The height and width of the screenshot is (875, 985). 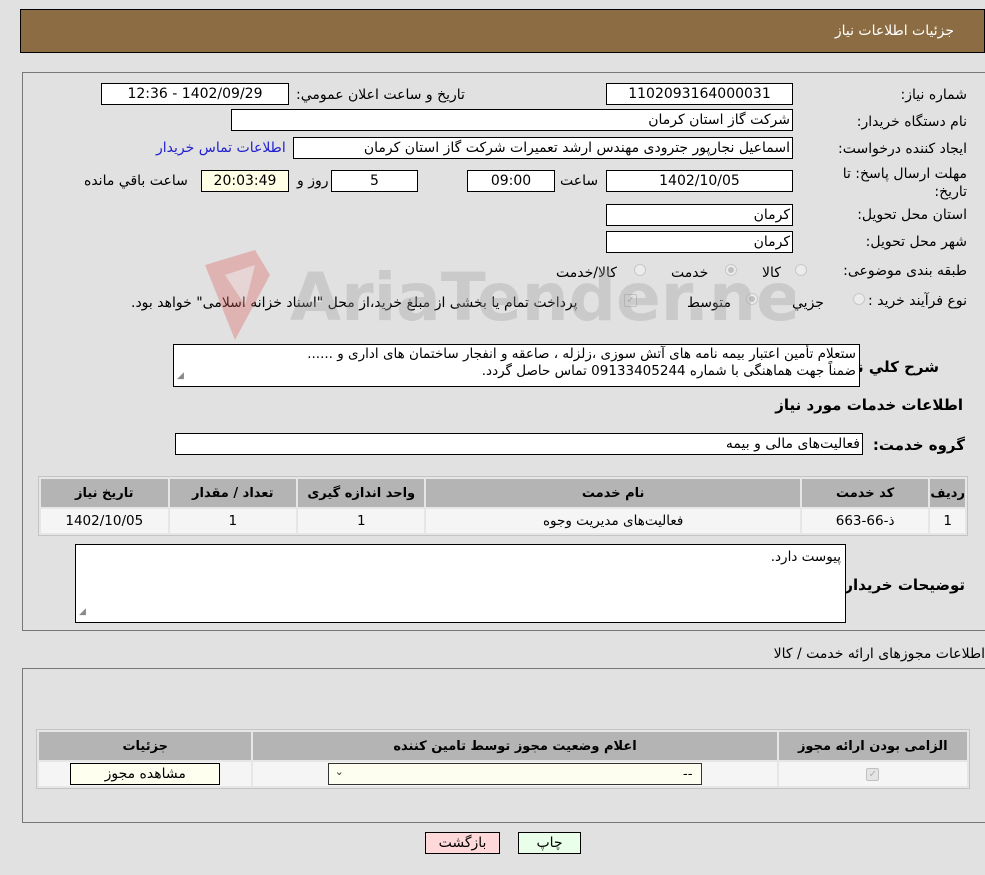 I want to click on category-radio-service, so click(x=731, y=270).